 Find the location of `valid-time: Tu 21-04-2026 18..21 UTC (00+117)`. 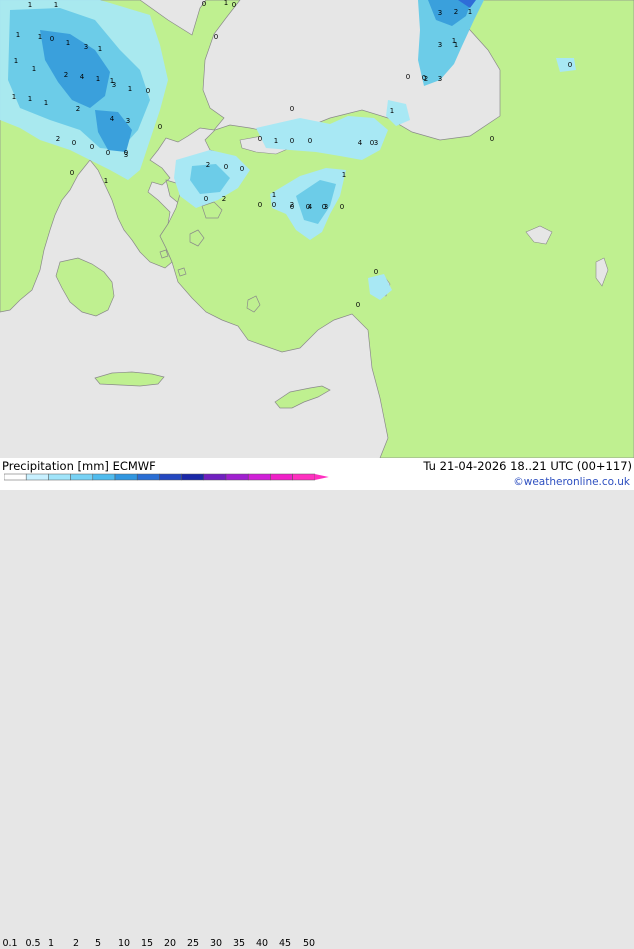

valid-time: Tu 21-04-2026 18..21 UTC (00+117) is located at coordinates (527, 466).